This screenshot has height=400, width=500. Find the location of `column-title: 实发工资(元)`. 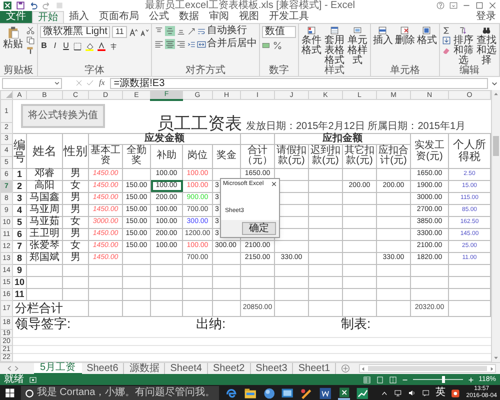

column-title: 实发工资(元) is located at coordinates (429, 150).